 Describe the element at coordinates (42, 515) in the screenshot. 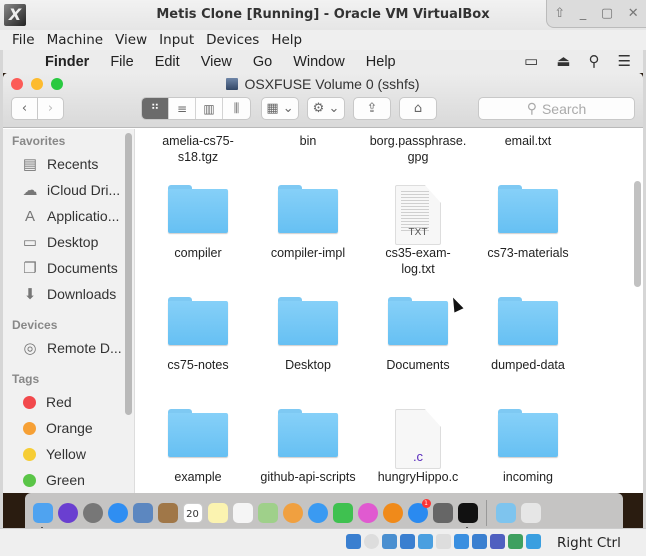

I see `finder-dock-icon` at that location.